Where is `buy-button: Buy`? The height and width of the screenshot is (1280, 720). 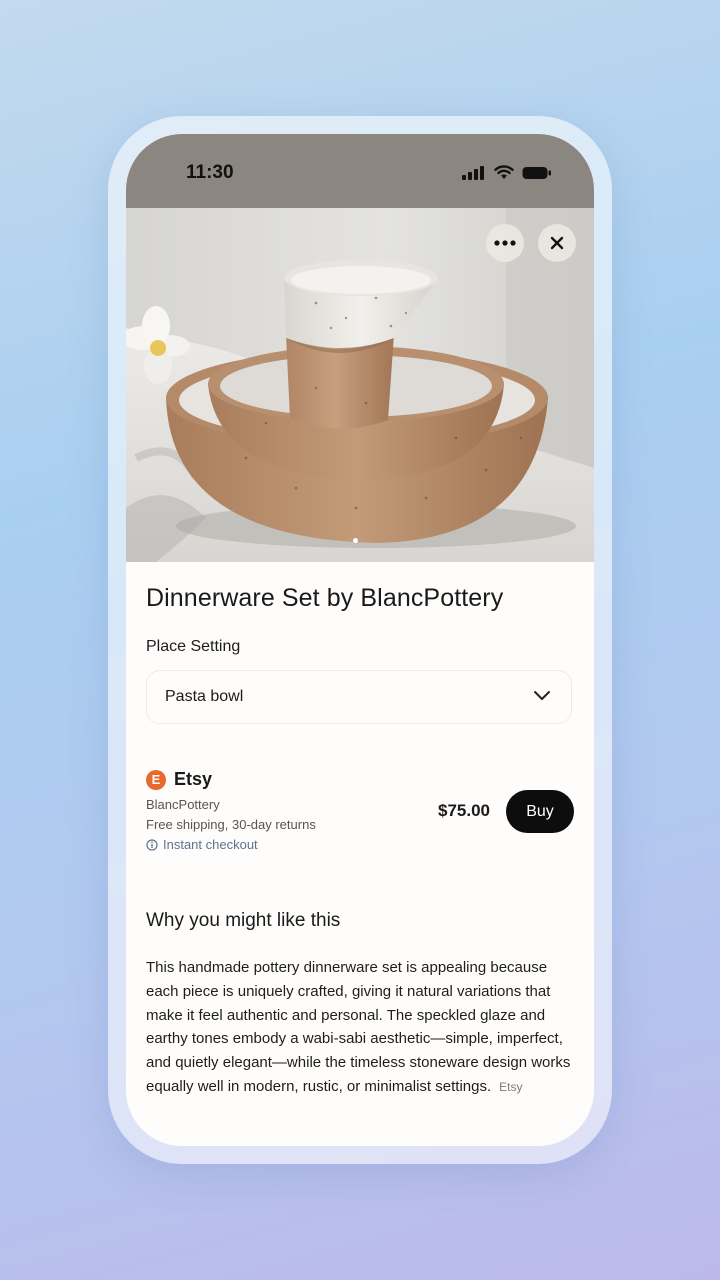 buy-button: Buy is located at coordinates (540, 811).